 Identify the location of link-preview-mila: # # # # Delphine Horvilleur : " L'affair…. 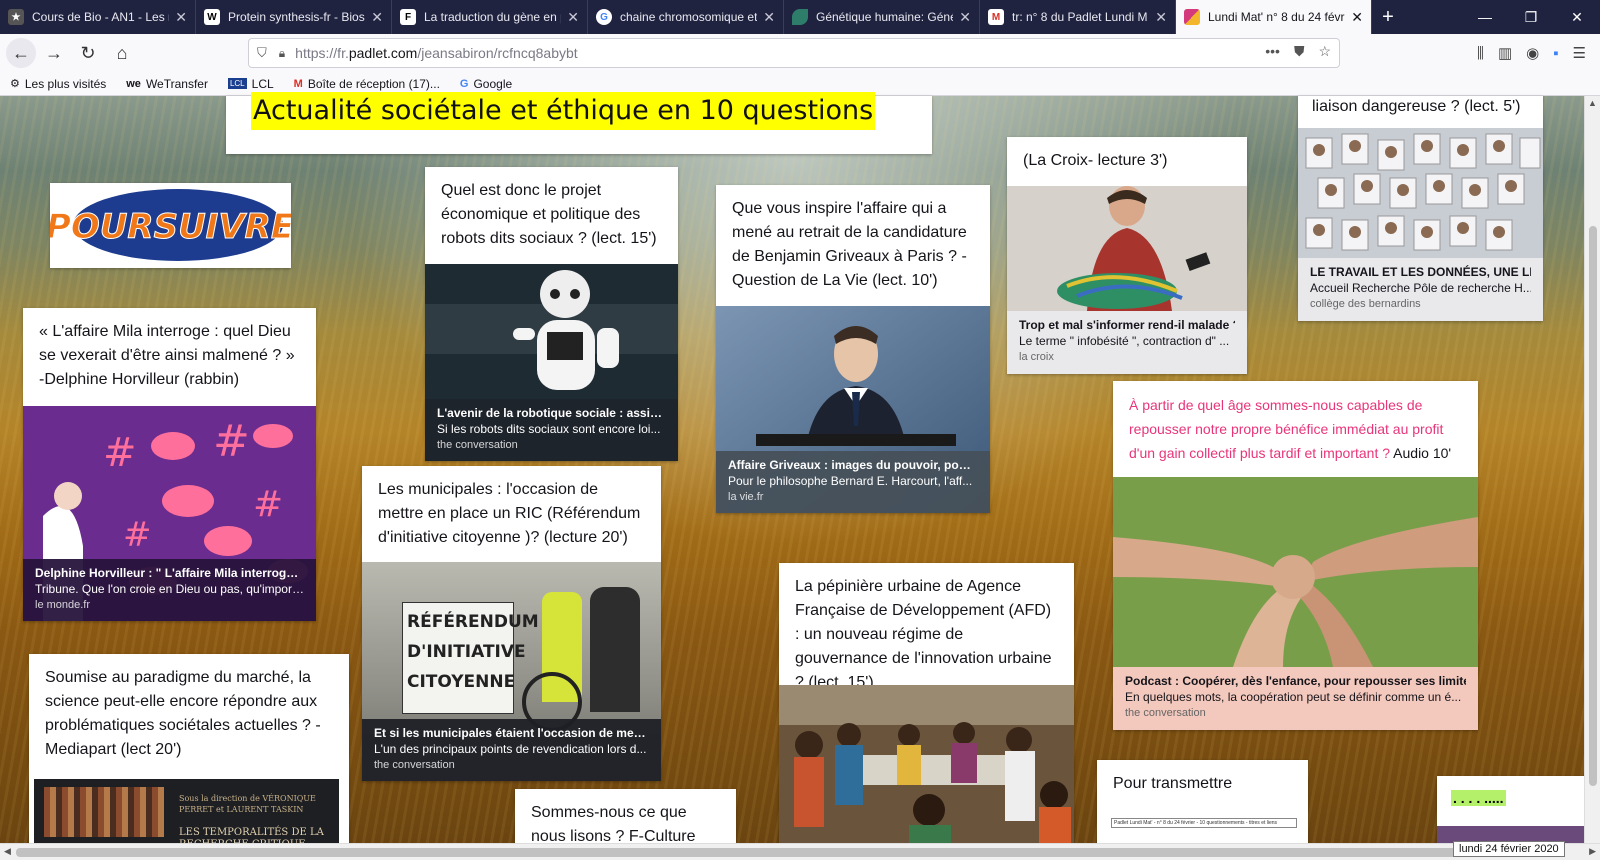
(169, 513).